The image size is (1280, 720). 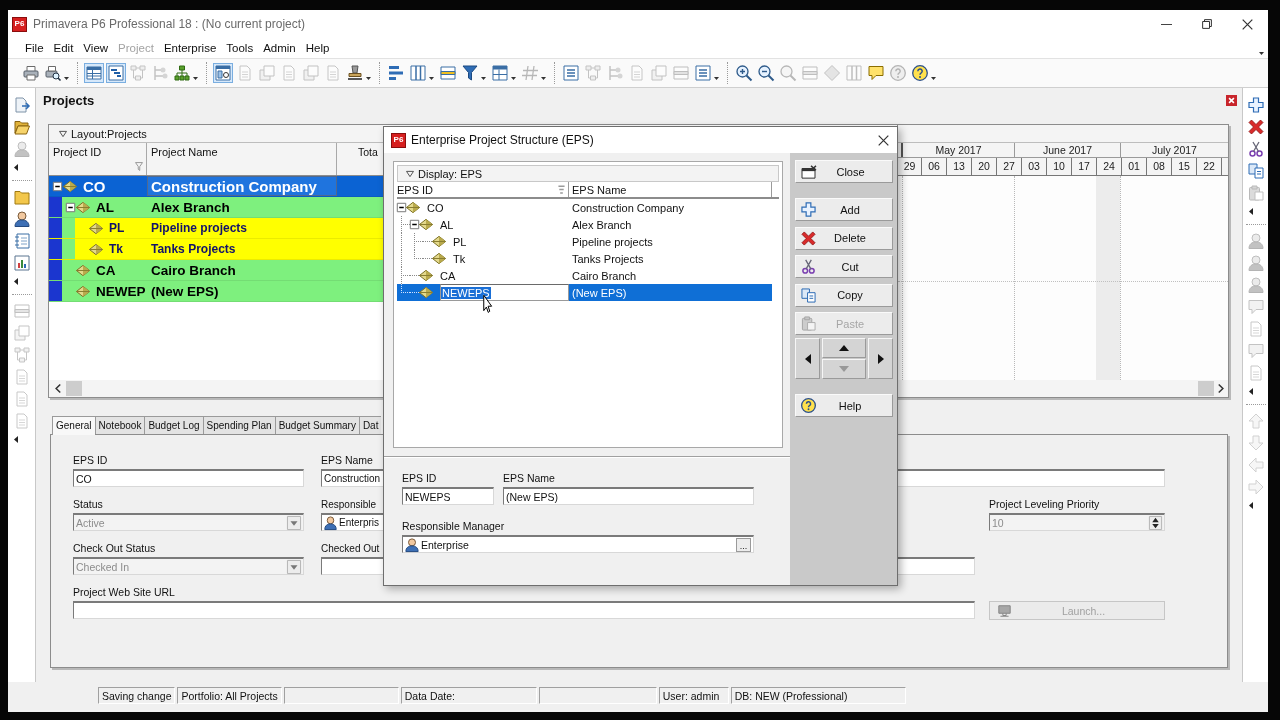 I want to click on tree-row: NEWEPS (New EPS), so click(x=584, y=292).